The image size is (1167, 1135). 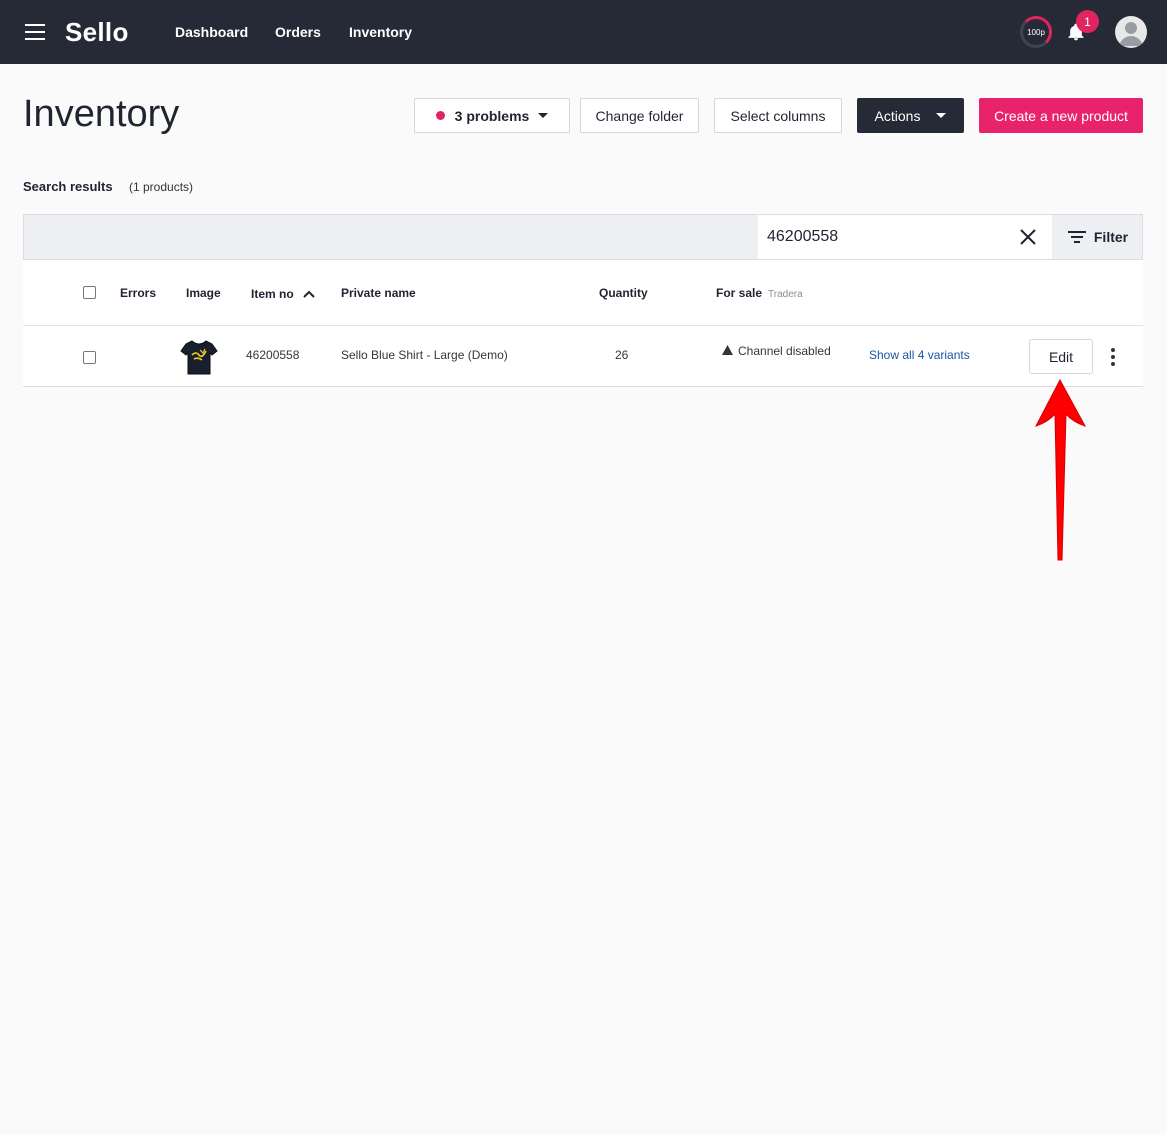 I want to click on nav-dashboard: Dashboard, so click(x=211, y=32).